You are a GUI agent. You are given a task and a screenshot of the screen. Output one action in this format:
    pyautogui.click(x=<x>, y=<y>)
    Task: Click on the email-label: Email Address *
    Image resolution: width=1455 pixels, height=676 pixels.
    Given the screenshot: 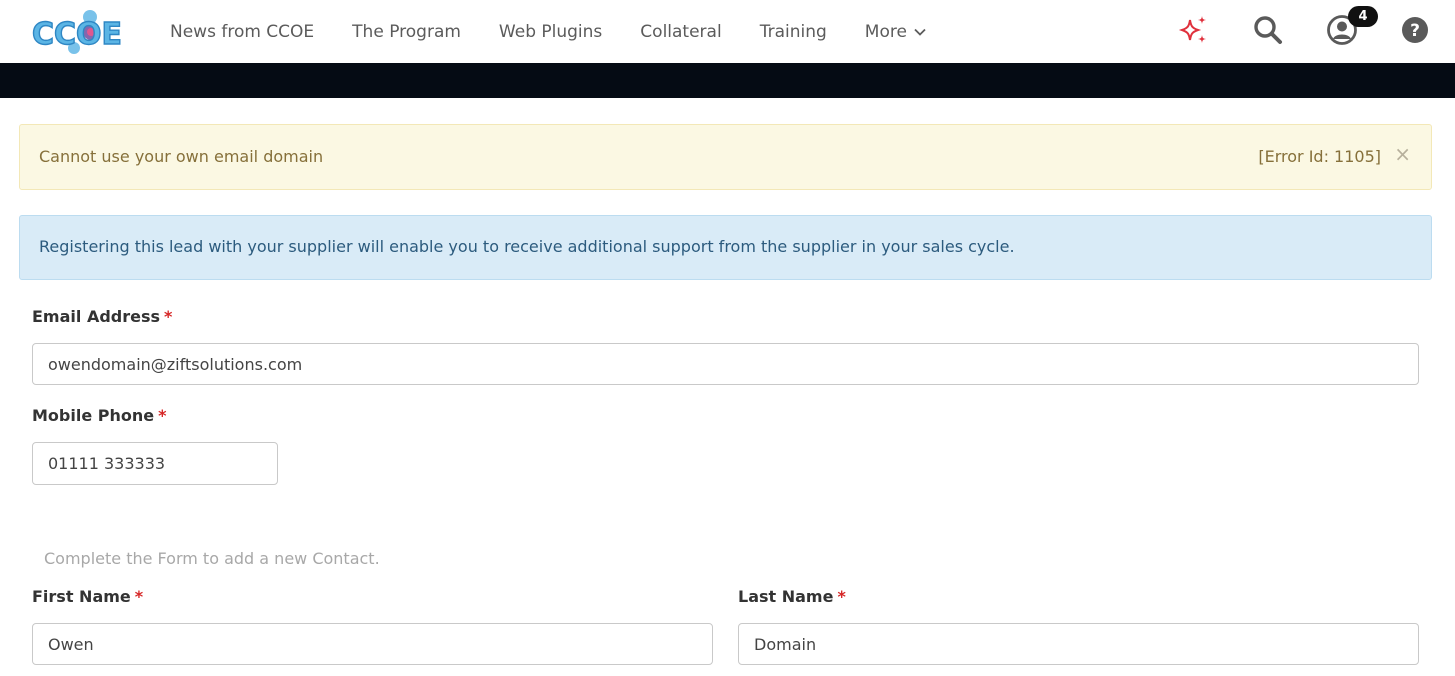 What is the action you would take?
    pyautogui.click(x=102, y=316)
    